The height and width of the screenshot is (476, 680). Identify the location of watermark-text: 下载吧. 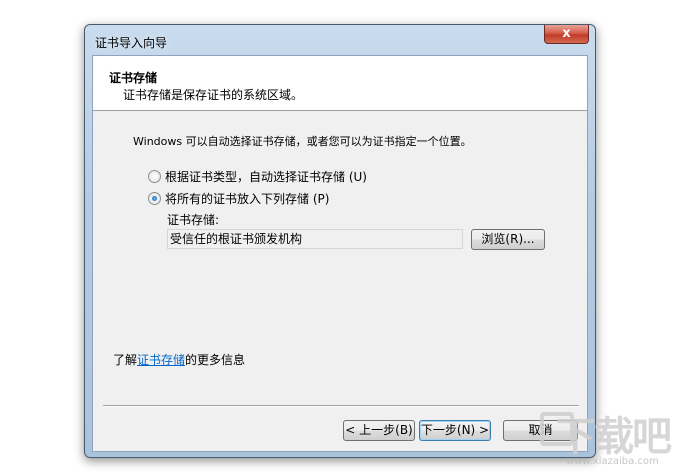
(614, 437).